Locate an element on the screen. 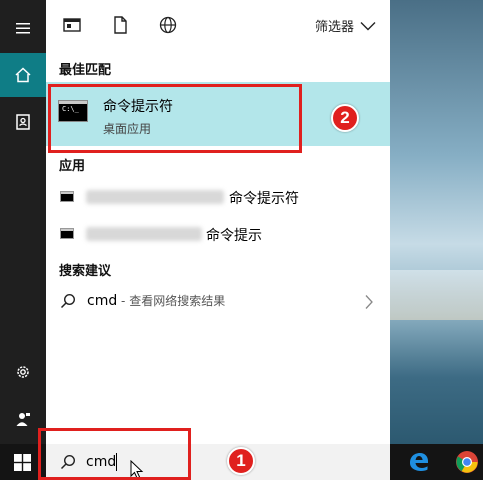 This screenshot has height=480, width=483. hamburger-icon is located at coordinates (23, 28).